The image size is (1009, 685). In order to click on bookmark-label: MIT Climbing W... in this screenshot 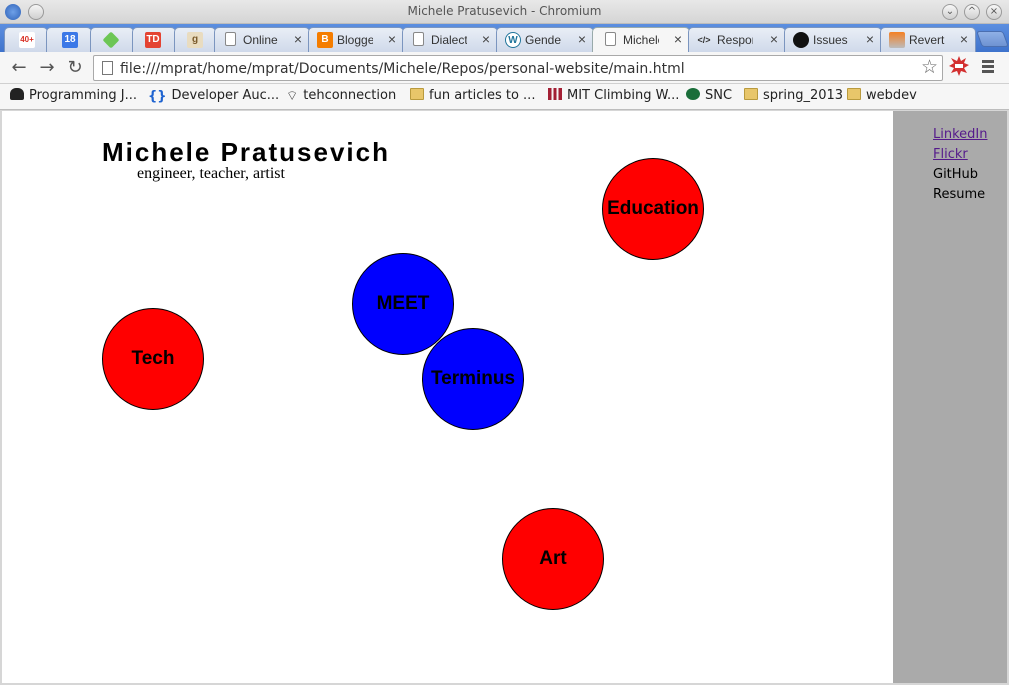, I will do `click(623, 95)`.